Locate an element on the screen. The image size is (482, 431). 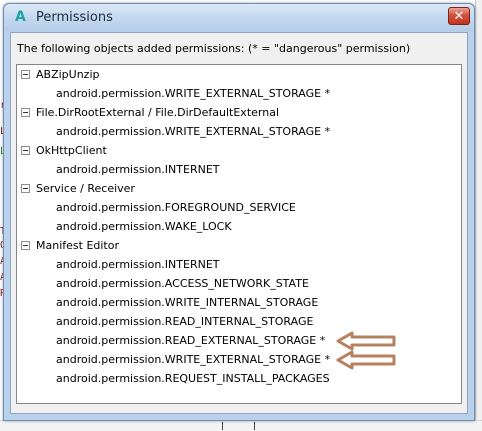
close-button: ✕ is located at coordinates (459, 16).